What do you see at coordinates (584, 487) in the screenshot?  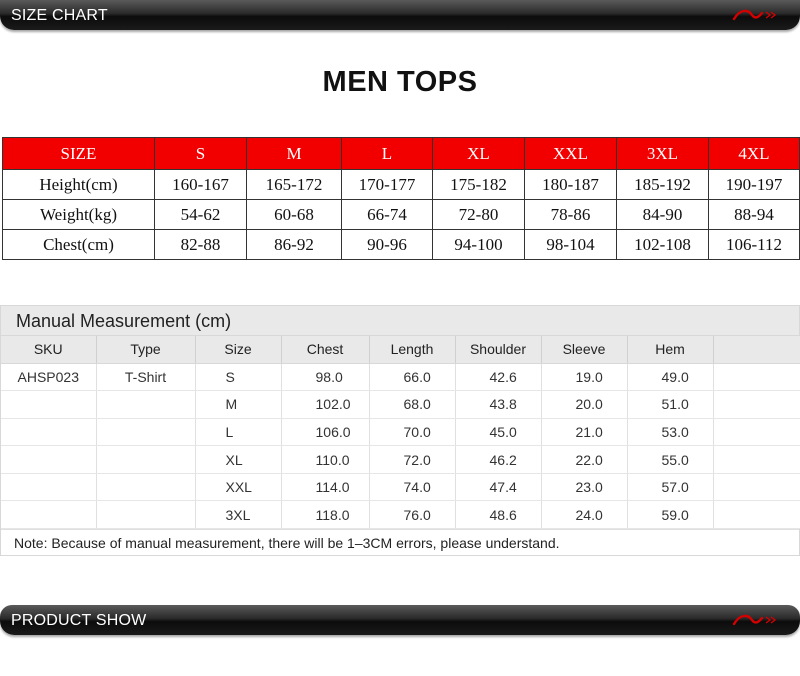 I see `table-cell: 23.0` at bounding box center [584, 487].